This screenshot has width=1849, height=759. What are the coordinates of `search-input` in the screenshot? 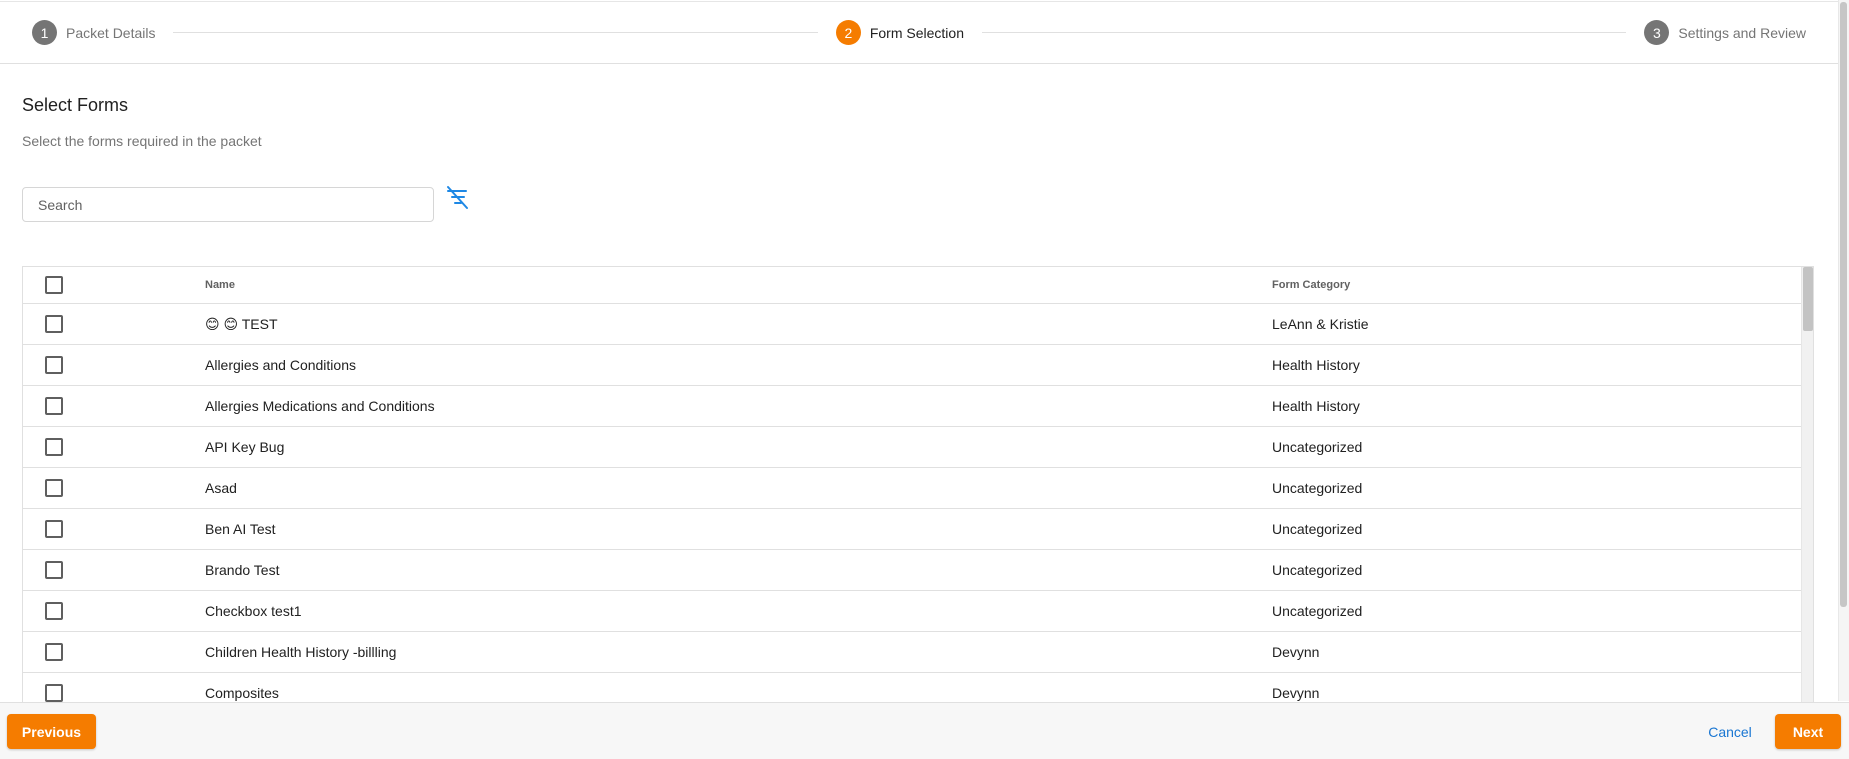 It's located at (228, 204).